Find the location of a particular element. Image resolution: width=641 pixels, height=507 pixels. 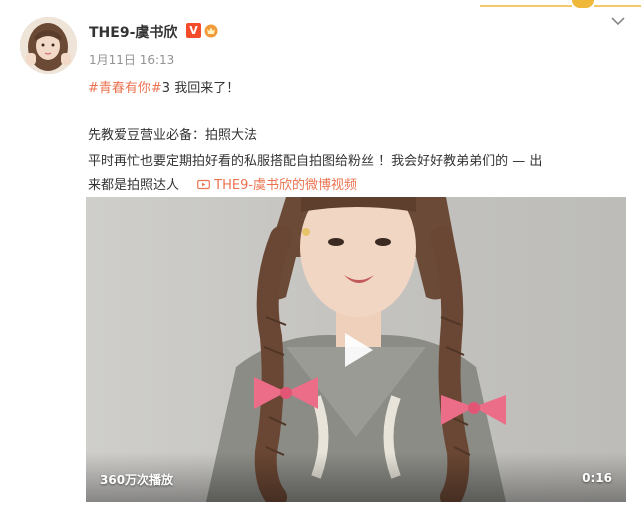

view-count: 360万次播放 is located at coordinates (137, 480).